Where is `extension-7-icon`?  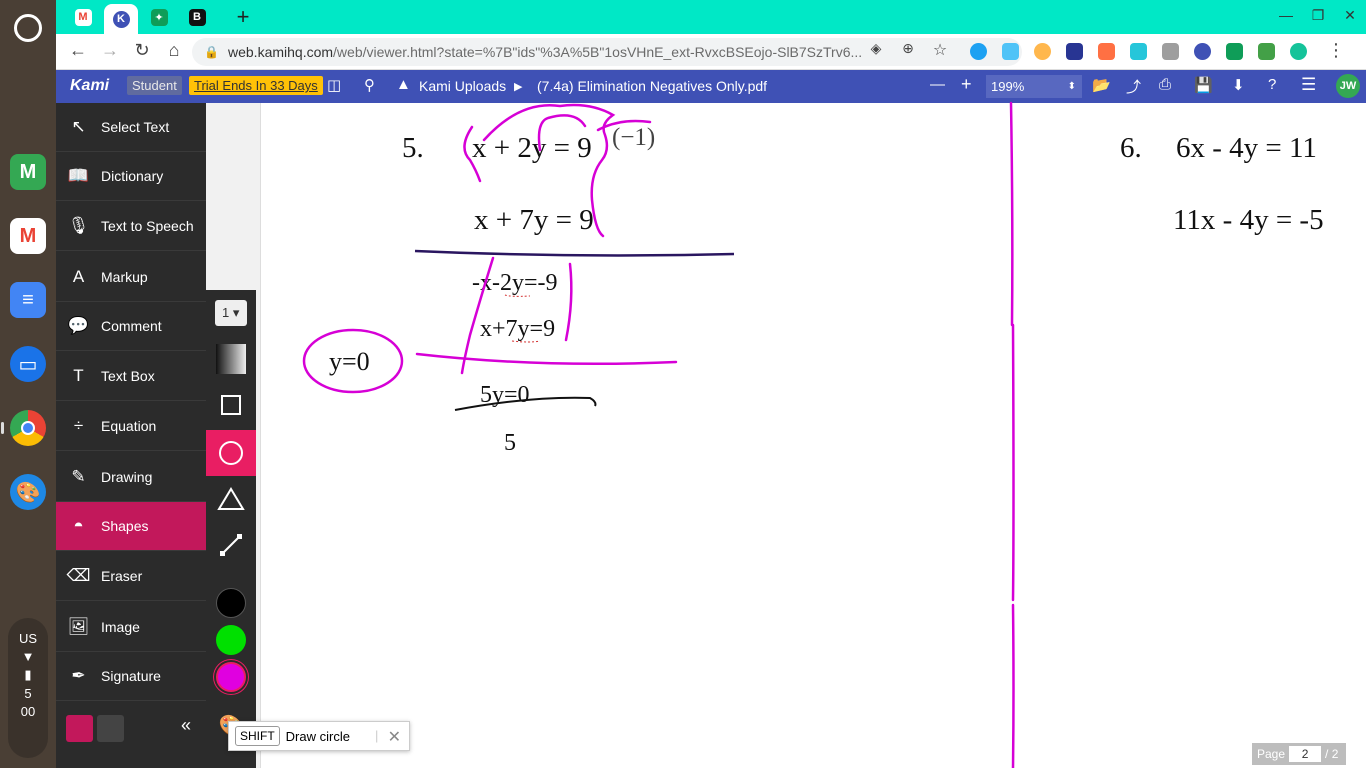 extension-7-icon is located at coordinates (1170, 51).